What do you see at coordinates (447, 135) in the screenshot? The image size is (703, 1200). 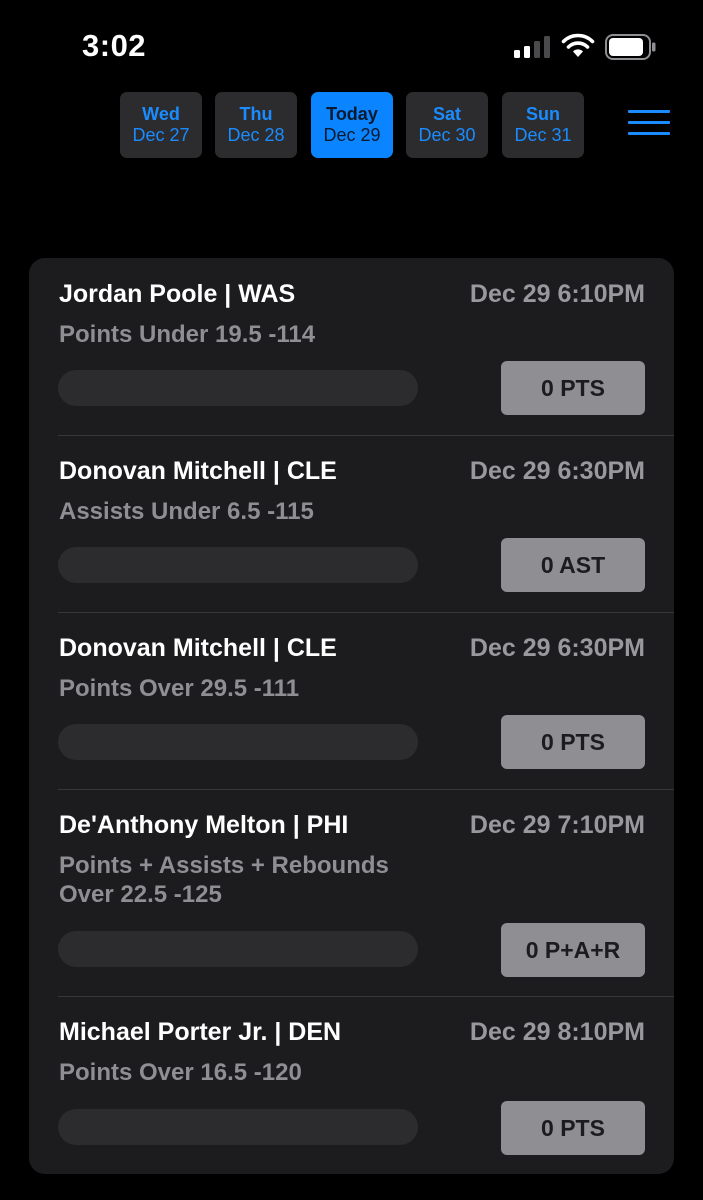 I see `date-tab-date: Dec 30` at bounding box center [447, 135].